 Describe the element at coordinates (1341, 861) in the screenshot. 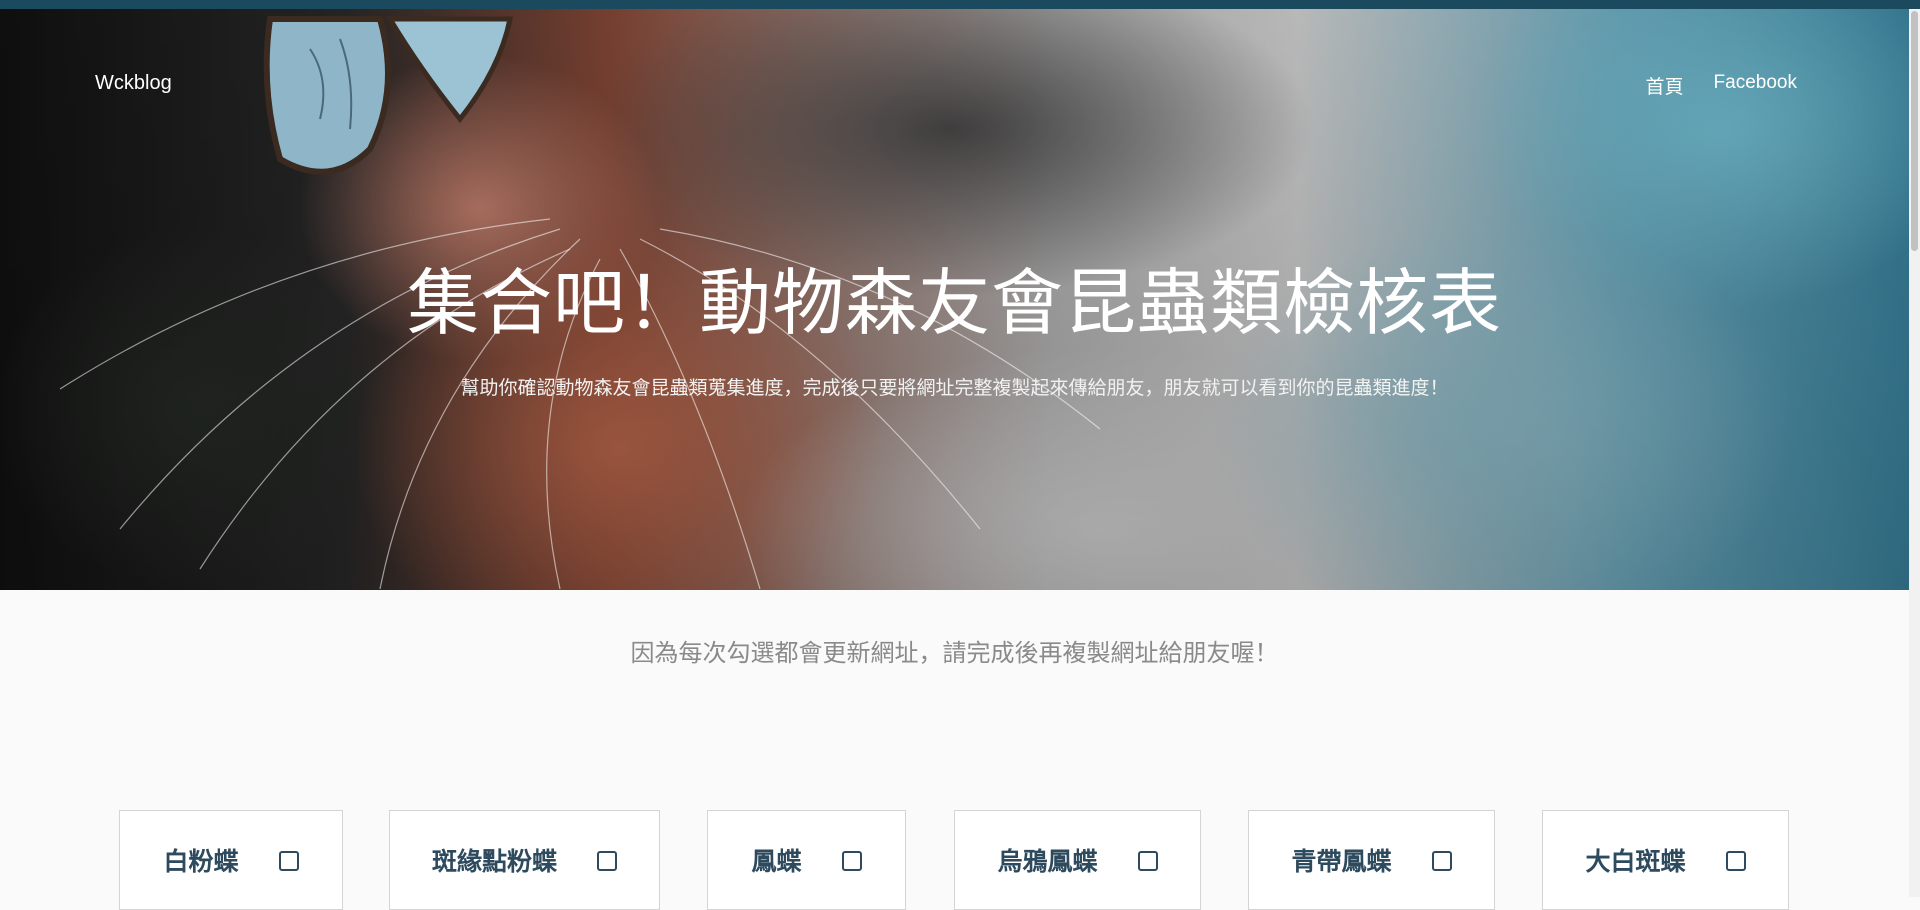

I see `insect-name: 青帶鳳蝶` at that location.